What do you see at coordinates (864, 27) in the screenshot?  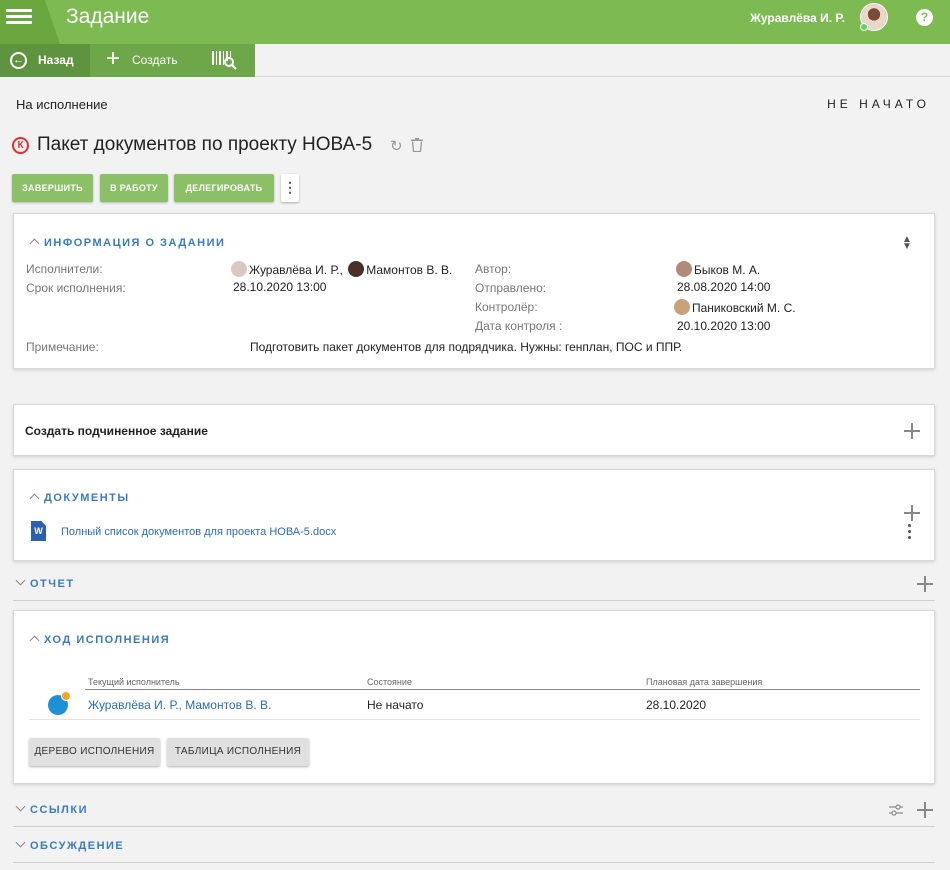 I see `online-status-icon` at bounding box center [864, 27].